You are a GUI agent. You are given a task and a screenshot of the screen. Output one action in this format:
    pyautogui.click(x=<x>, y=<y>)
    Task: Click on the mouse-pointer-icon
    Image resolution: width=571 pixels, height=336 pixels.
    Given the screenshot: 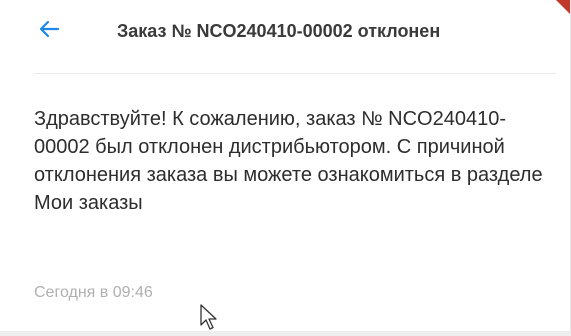 What is the action you would take?
    pyautogui.click(x=209, y=317)
    